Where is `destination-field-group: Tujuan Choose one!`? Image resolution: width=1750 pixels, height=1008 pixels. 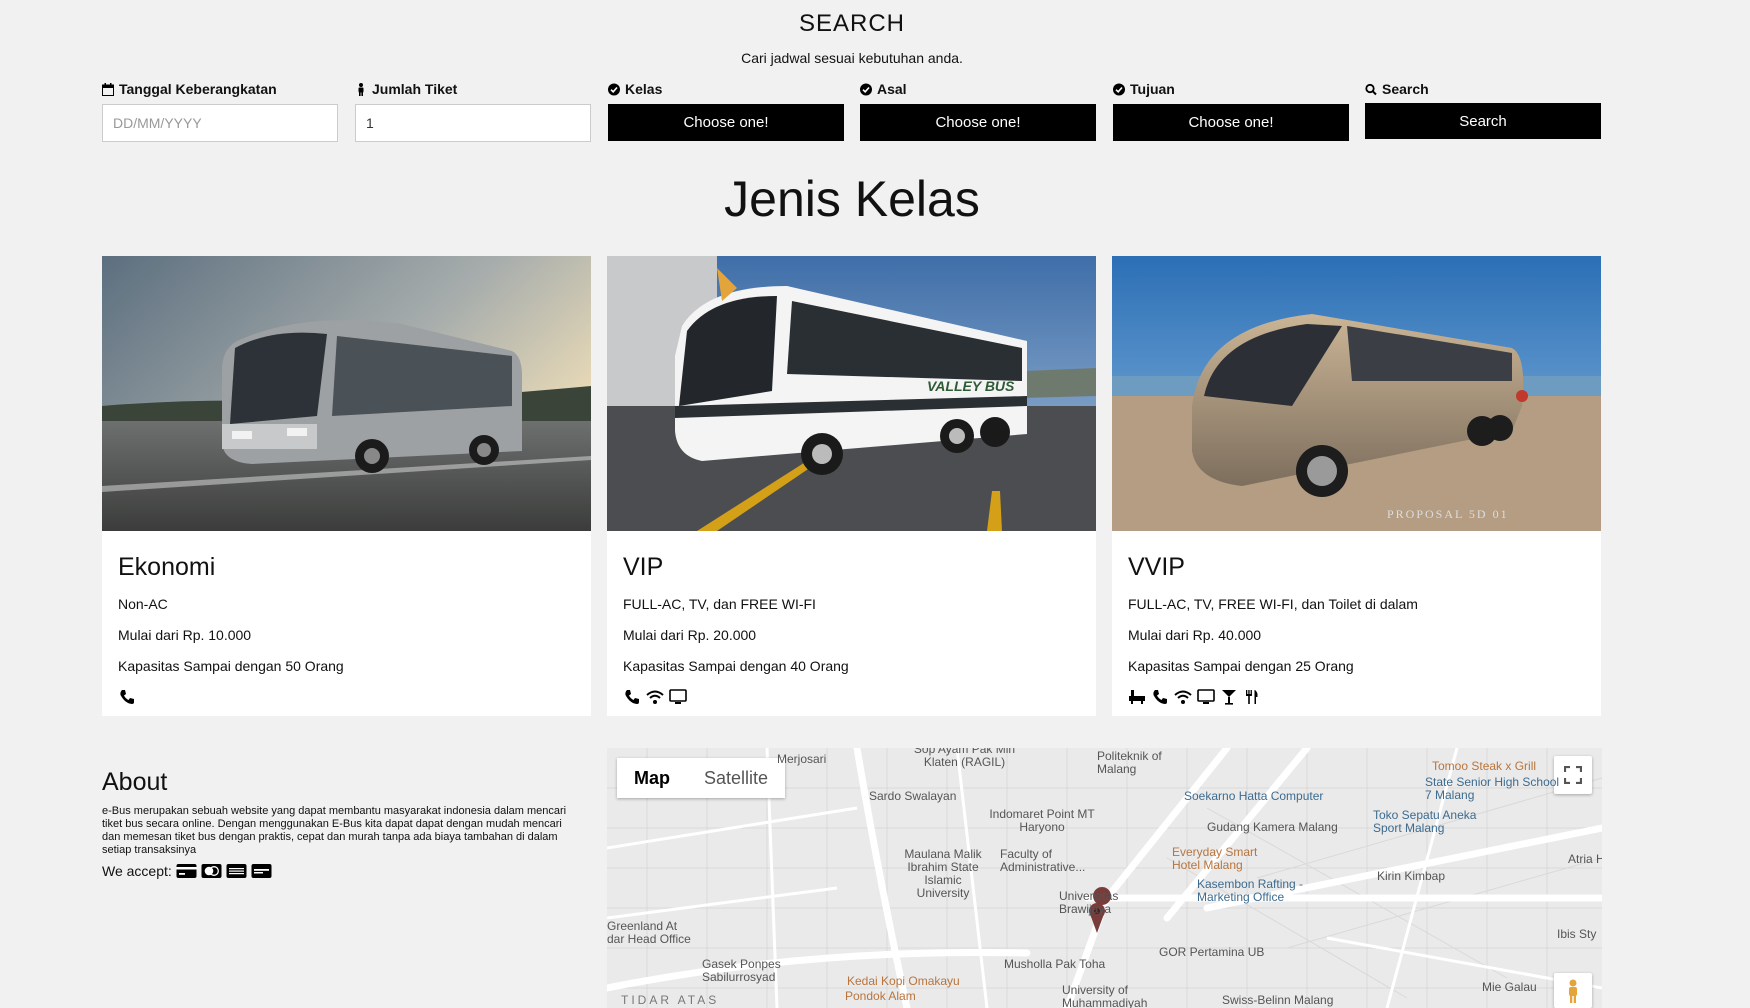
destination-field-group: Tujuan Choose one! is located at coordinates (1231, 110).